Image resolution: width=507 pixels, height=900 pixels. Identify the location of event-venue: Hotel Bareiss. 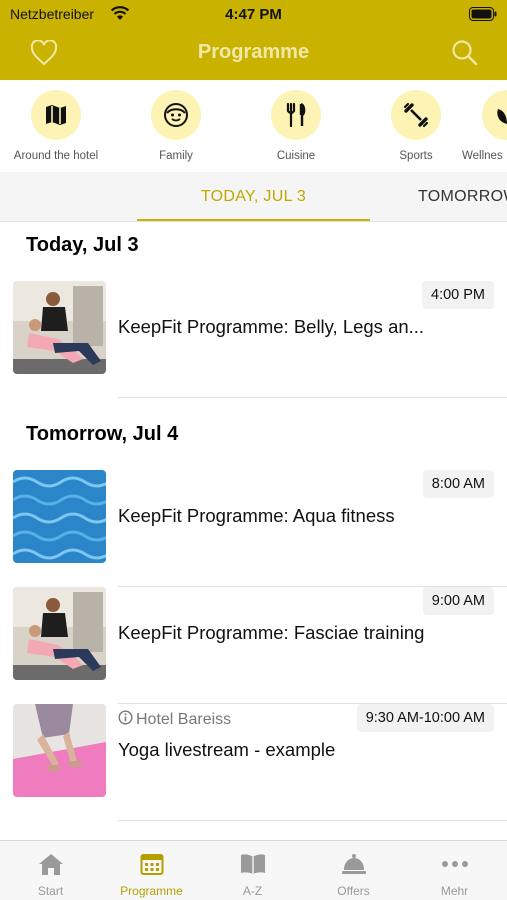
(174, 720).